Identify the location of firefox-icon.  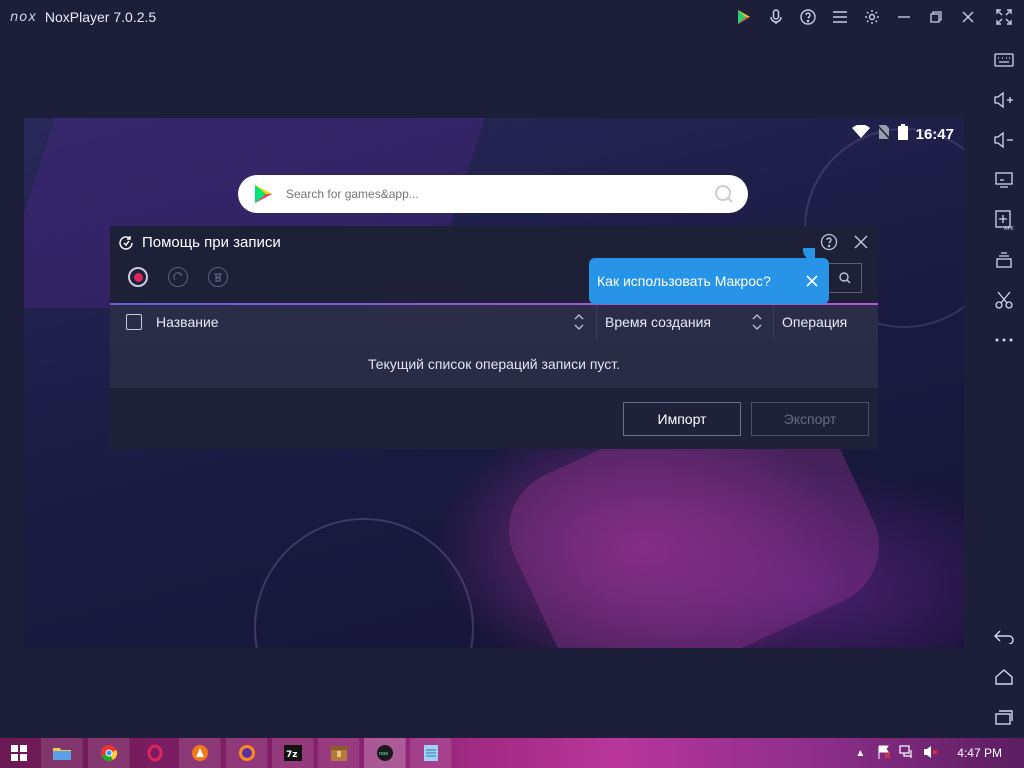
(247, 753).